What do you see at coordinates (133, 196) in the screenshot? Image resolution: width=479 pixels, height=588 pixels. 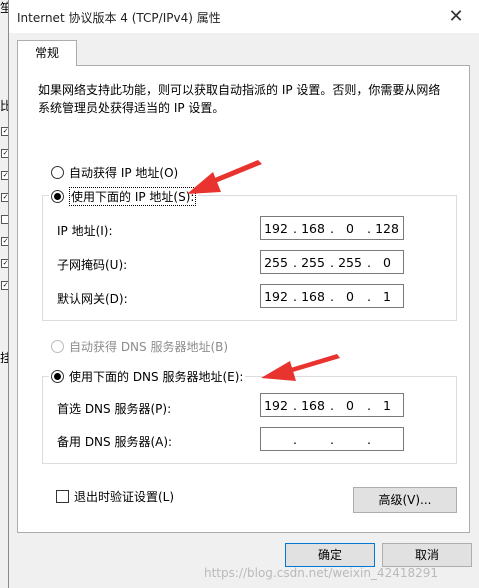 I see `manual-ip-label: 使用下面的 IP 地址(S):` at bounding box center [133, 196].